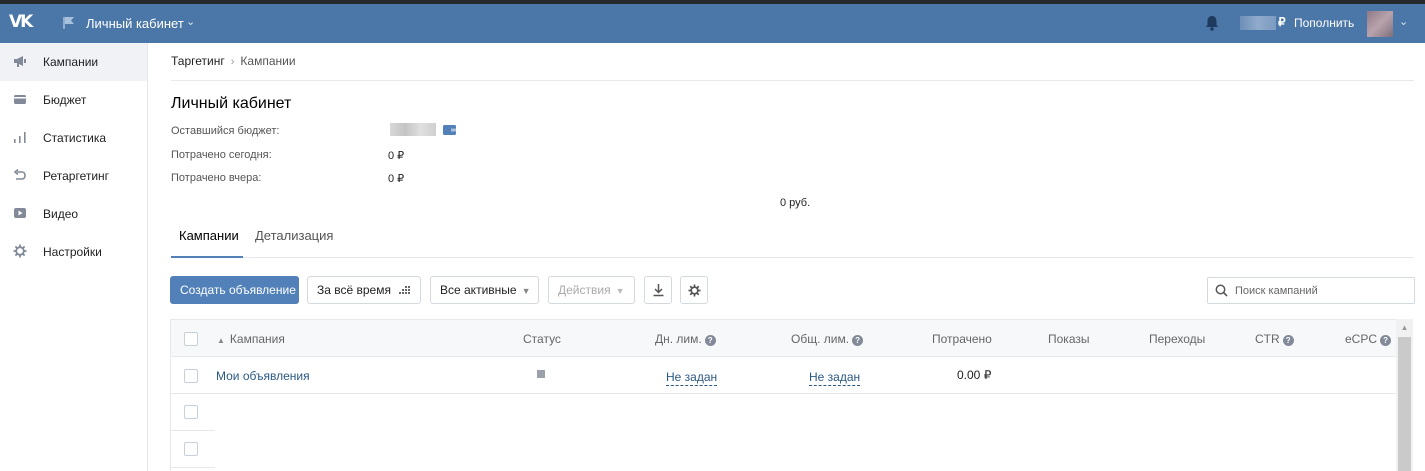  I want to click on download-icon, so click(658, 290).